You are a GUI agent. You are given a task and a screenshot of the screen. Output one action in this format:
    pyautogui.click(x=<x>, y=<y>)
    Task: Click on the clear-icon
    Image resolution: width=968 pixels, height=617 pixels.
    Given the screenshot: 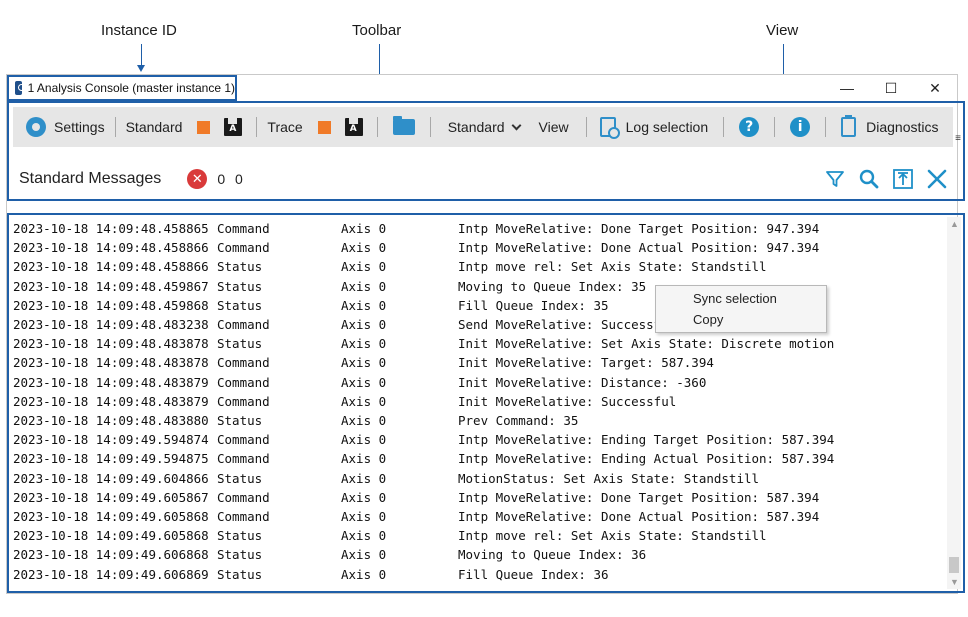 What is the action you would take?
    pyautogui.click(x=937, y=179)
    